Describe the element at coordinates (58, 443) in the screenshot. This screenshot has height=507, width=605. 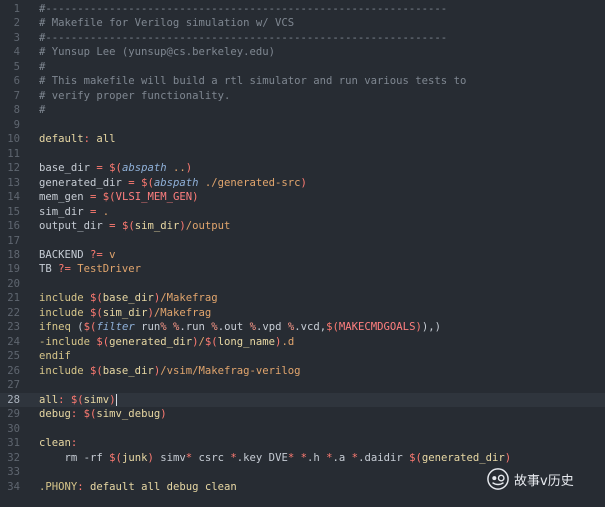
I see `line-code: clean:` at that location.